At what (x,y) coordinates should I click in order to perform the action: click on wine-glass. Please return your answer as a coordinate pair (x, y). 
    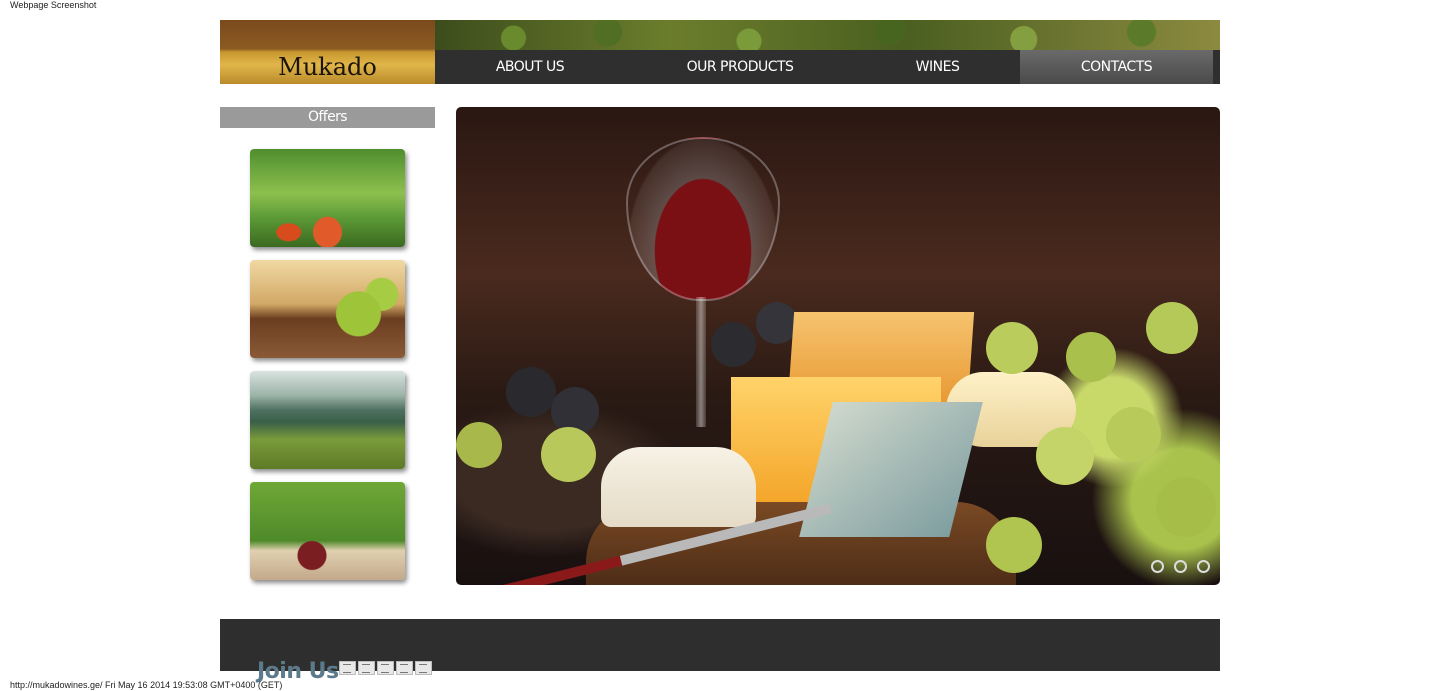
    Looking at the image, I should click on (703, 219).